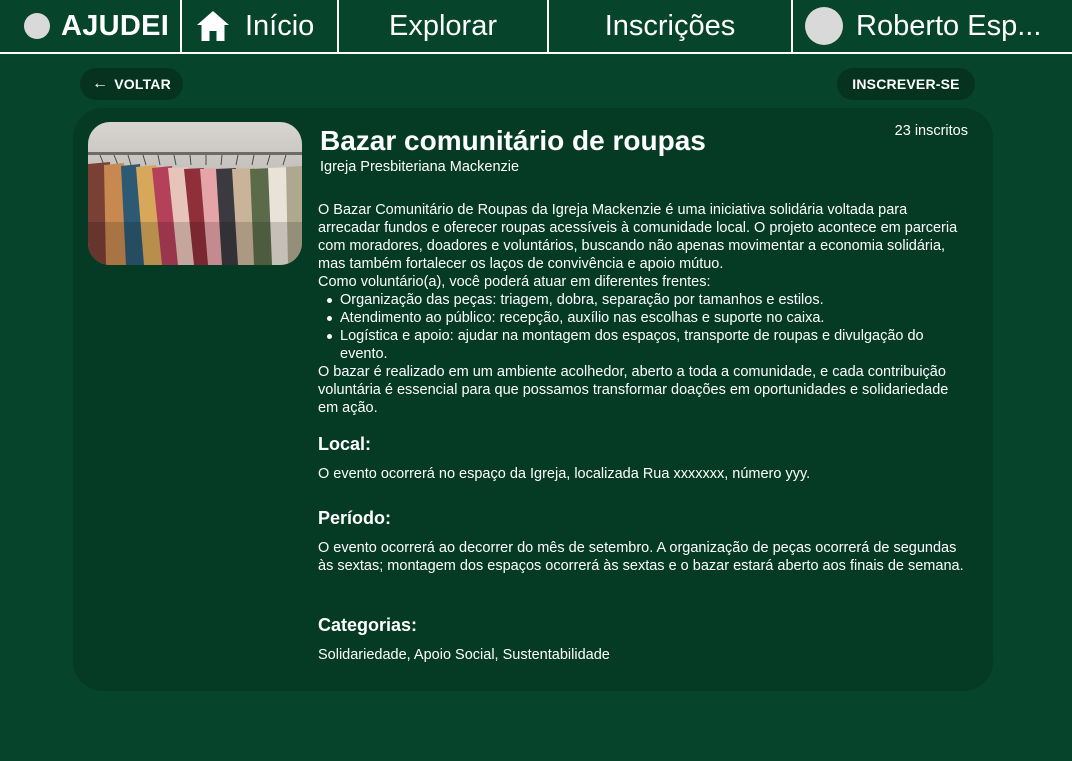 This screenshot has height=761, width=1072. What do you see at coordinates (213, 26) in the screenshot?
I see `home-icon` at bounding box center [213, 26].